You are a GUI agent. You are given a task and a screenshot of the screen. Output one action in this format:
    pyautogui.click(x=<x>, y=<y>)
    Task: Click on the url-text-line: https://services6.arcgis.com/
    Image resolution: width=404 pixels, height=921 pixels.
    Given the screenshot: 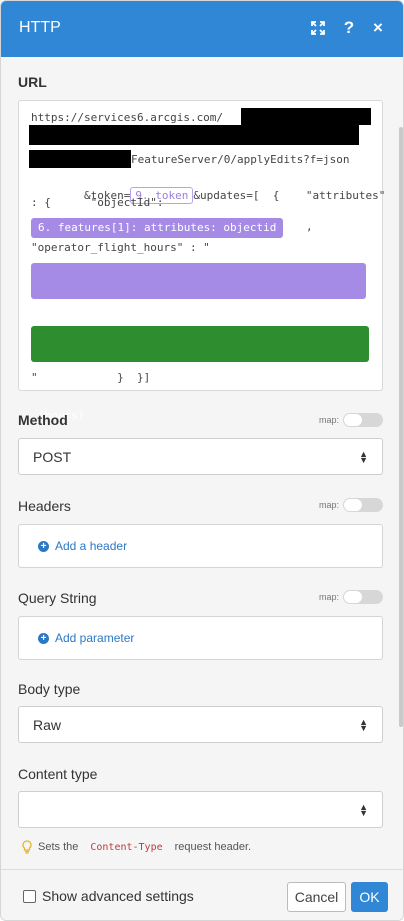 What is the action you would take?
    pyautogui.click(x=127, y=117)
    